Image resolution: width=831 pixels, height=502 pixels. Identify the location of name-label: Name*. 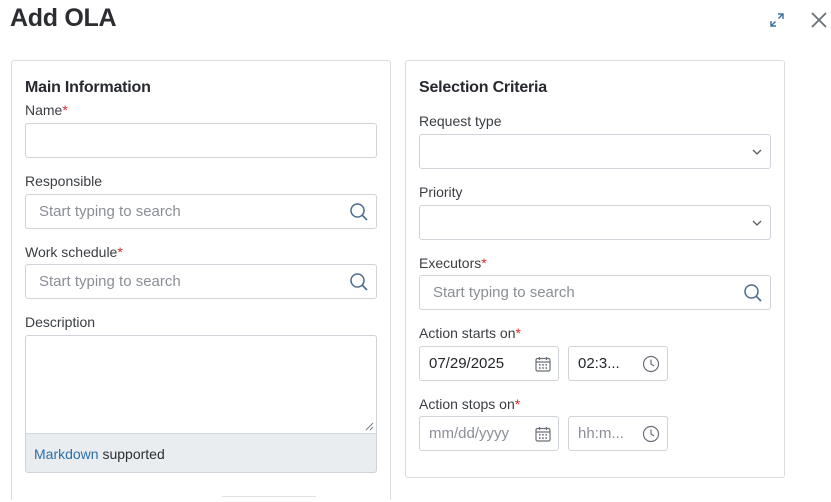
(46, 110).